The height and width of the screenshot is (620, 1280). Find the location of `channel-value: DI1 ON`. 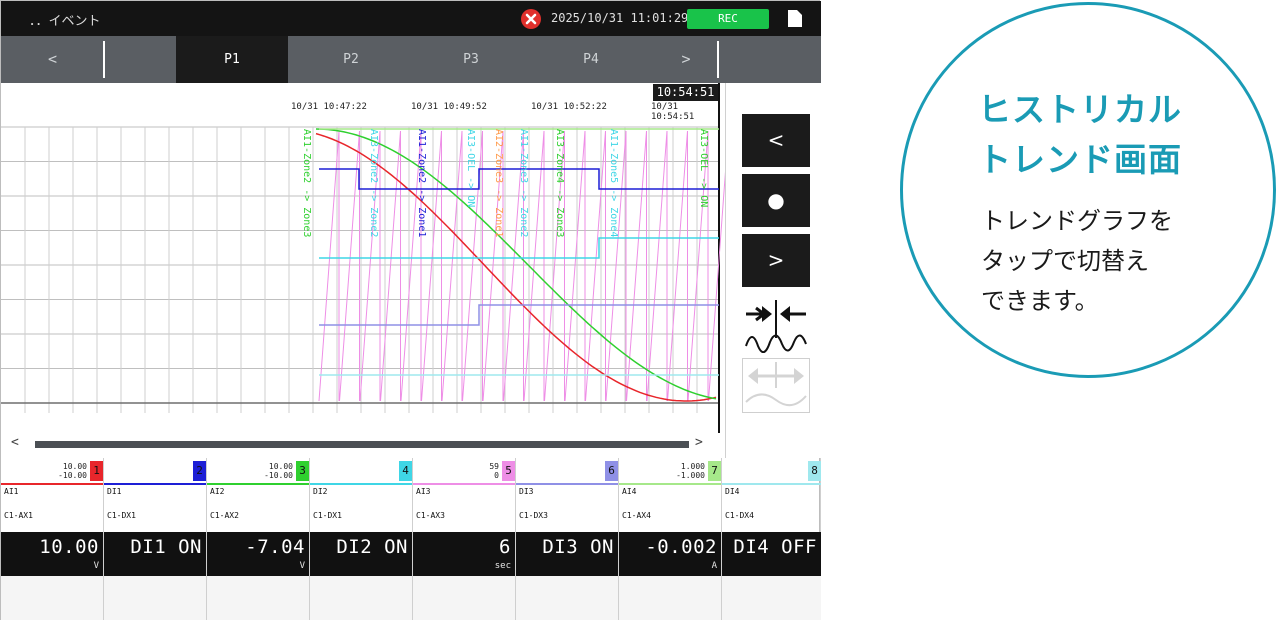

channel-value: DI1 ON is located at coordinates (166, 547).